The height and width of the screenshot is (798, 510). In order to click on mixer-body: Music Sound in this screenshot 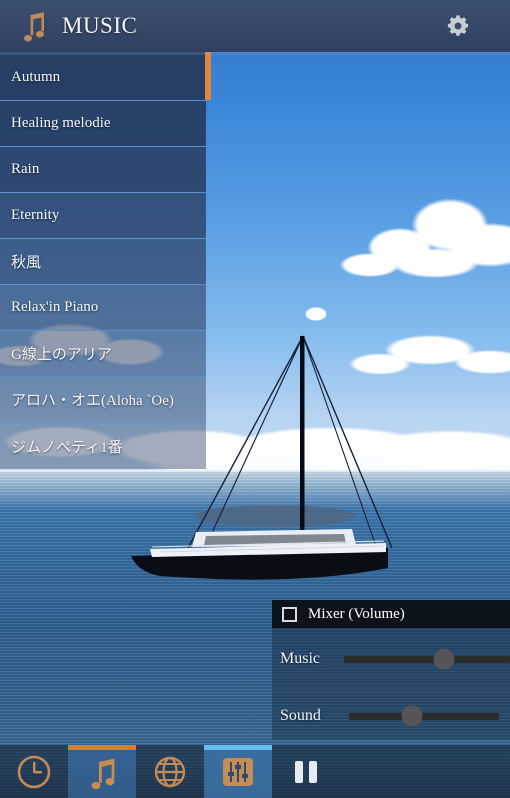, I will do `click(391, 684)`.